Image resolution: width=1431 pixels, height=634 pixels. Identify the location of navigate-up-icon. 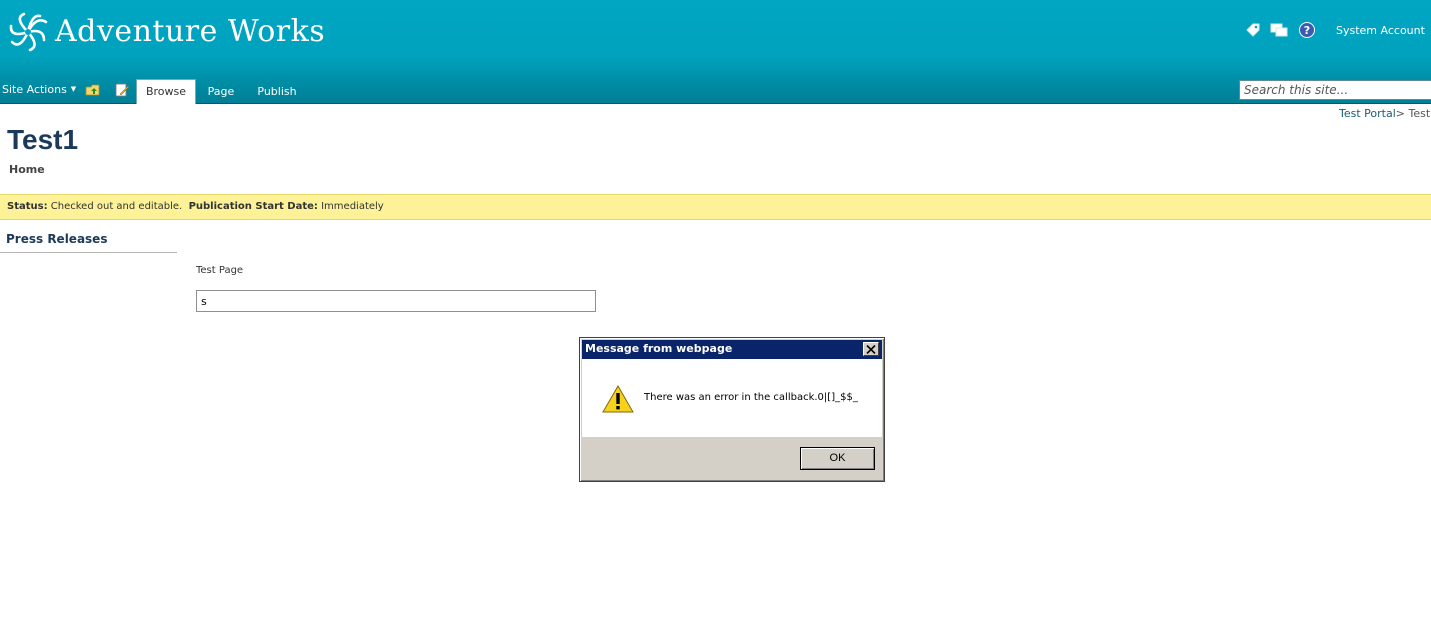
(93, 90).